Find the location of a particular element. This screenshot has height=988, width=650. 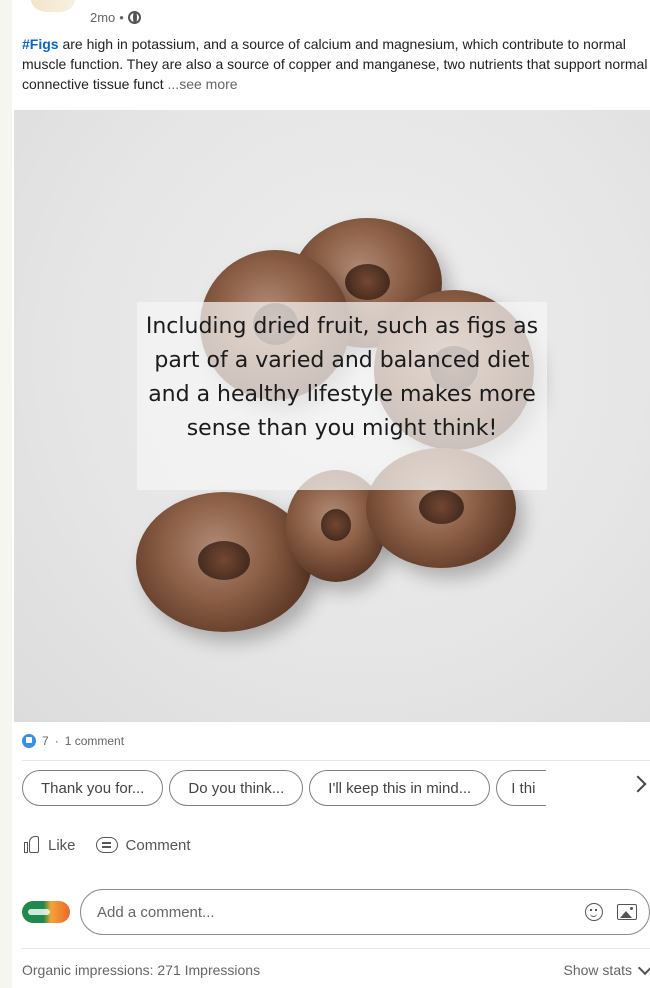

comment-button: Comment is located at coordinates (143, 845).